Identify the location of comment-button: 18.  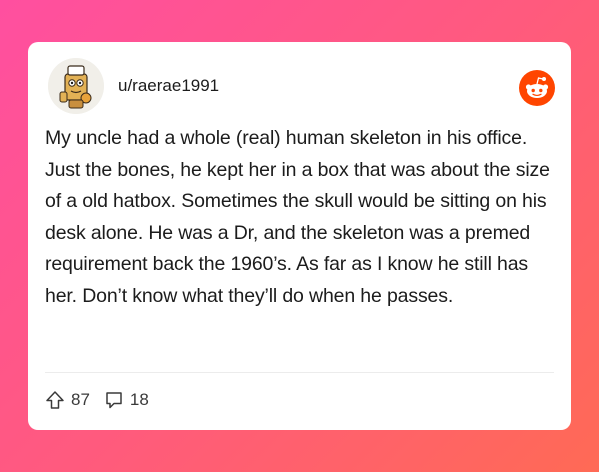
(126, 400).